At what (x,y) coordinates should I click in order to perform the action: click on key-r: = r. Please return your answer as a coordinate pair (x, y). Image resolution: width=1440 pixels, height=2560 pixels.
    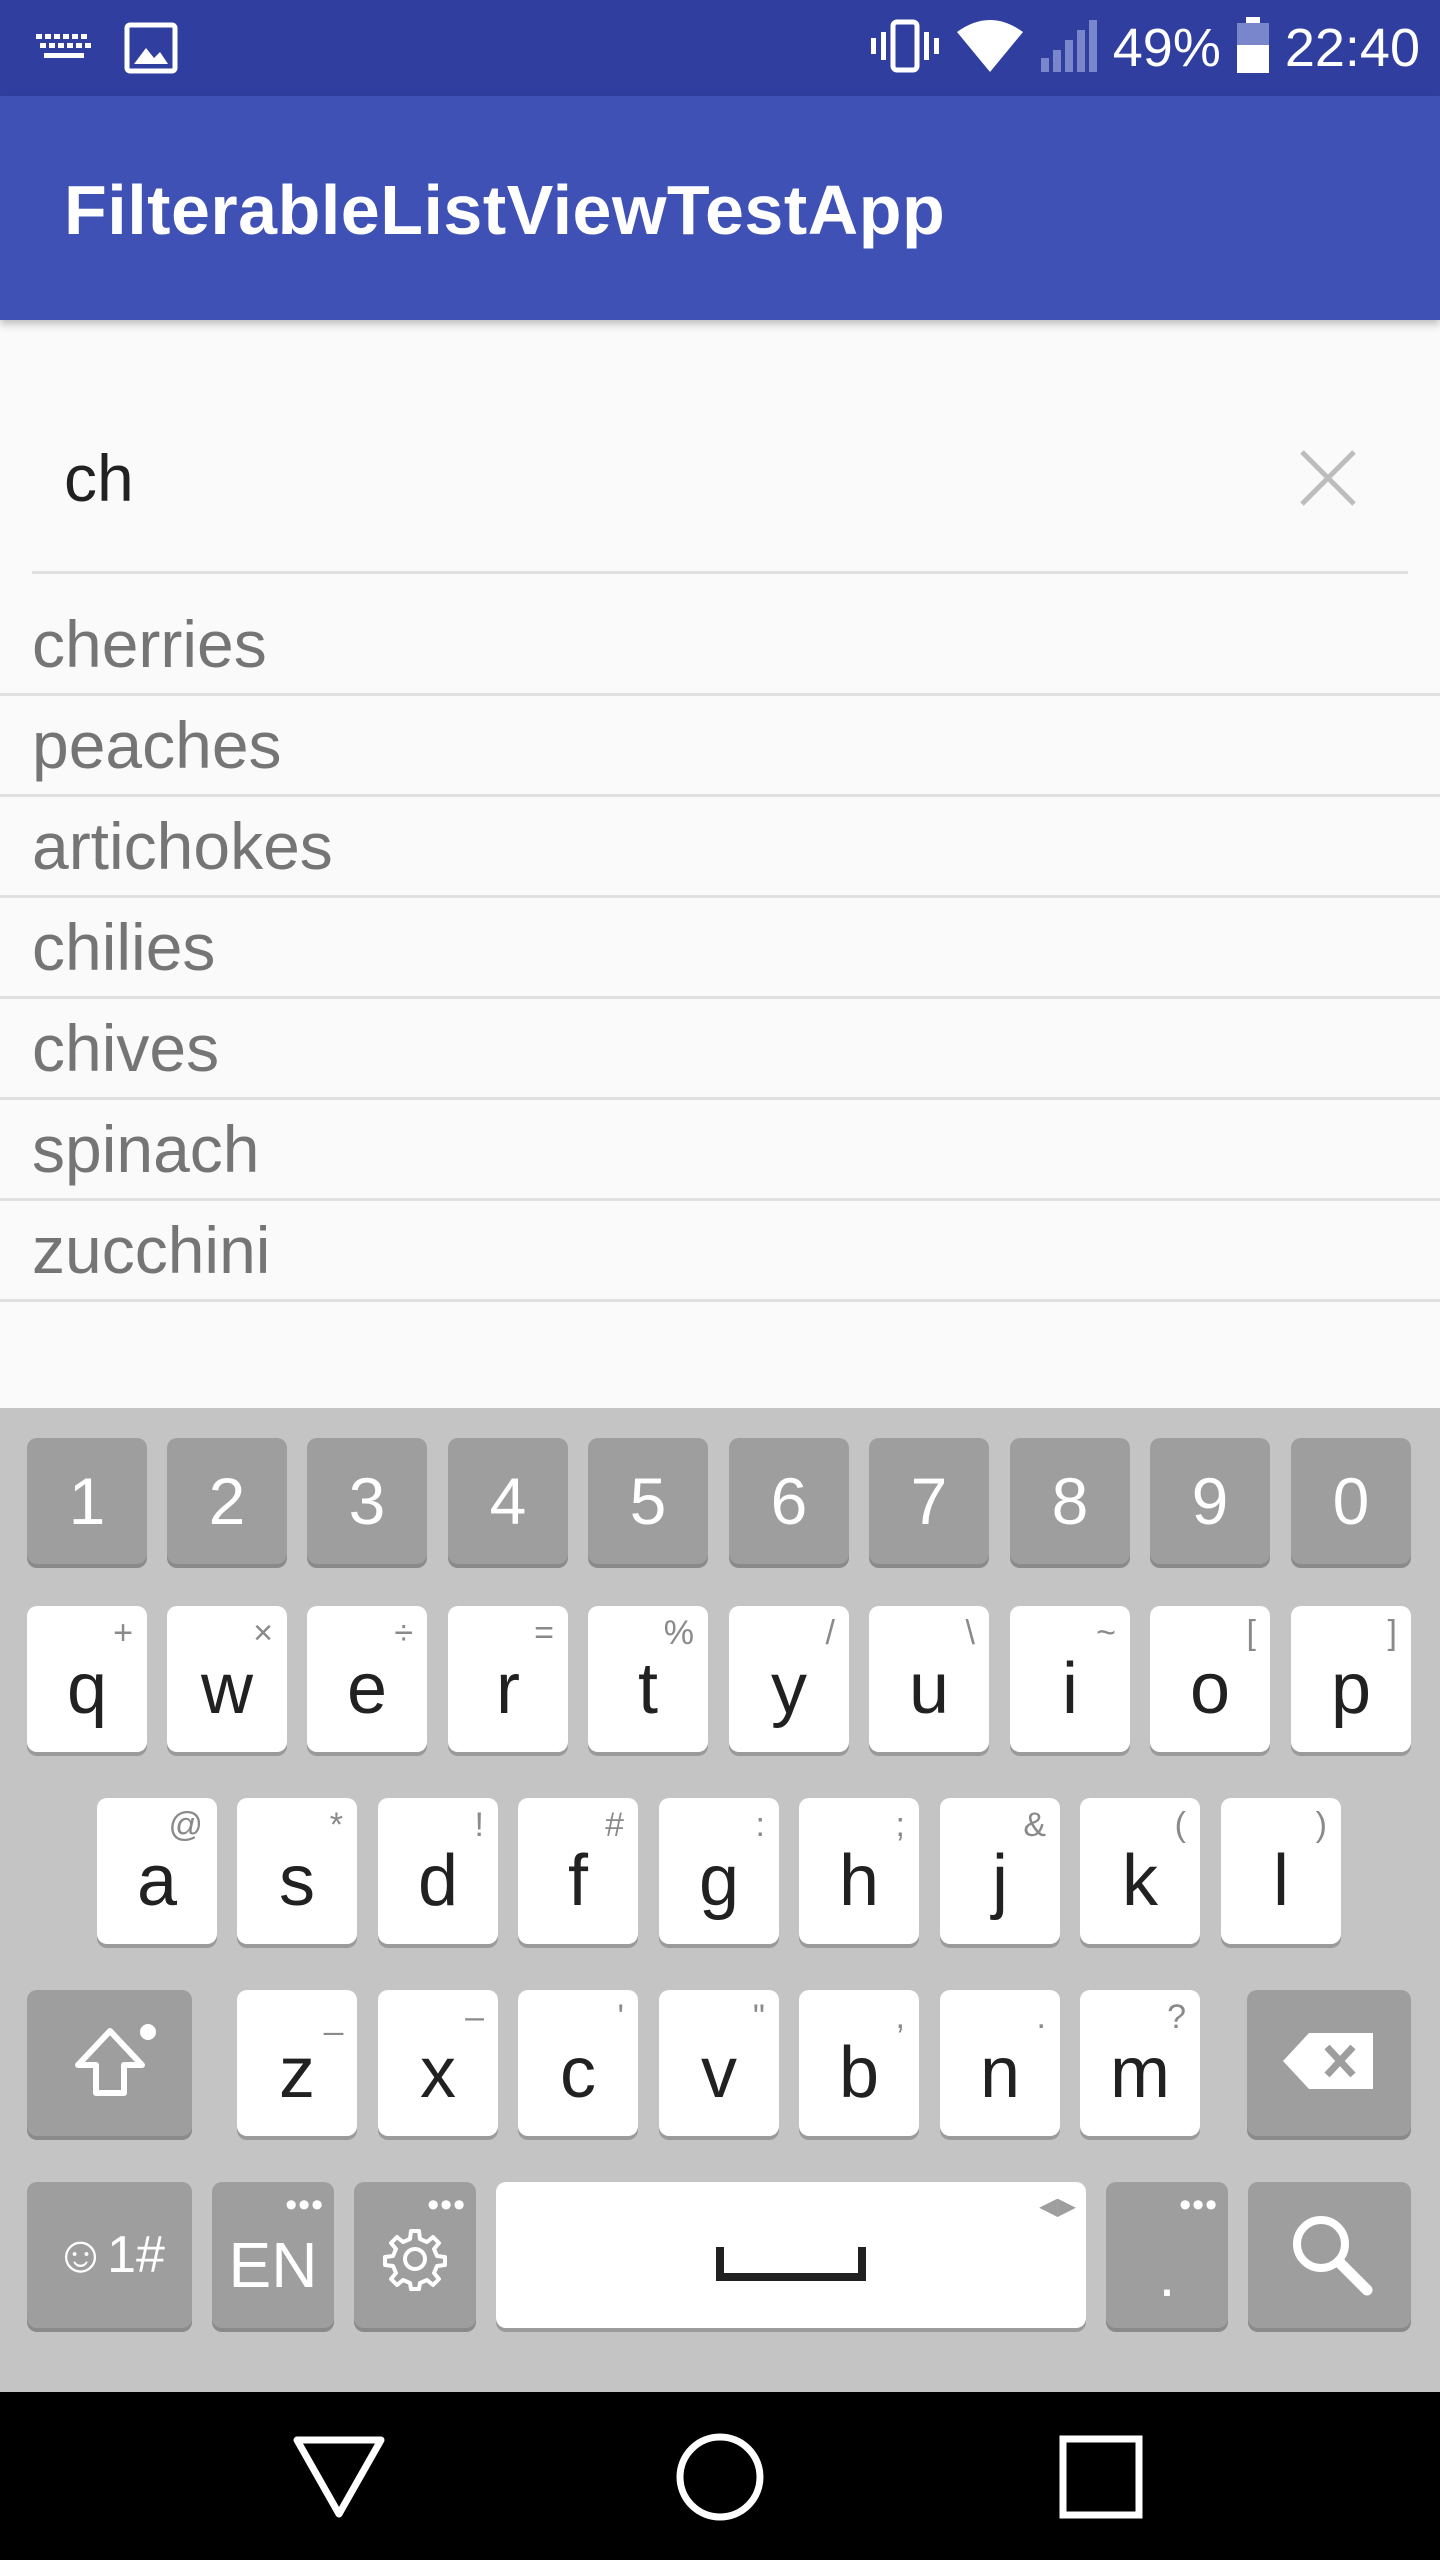
    Looking at the image, I should click on (508, 1679).